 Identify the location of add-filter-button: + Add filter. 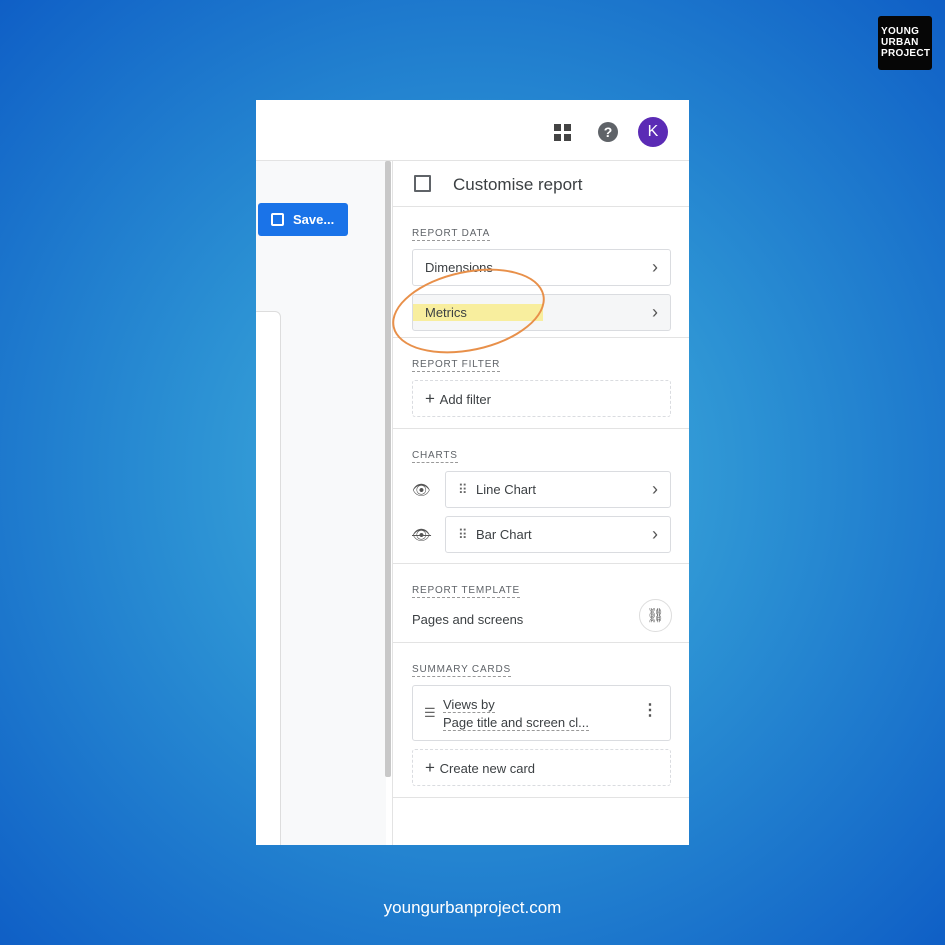
(541, 398).